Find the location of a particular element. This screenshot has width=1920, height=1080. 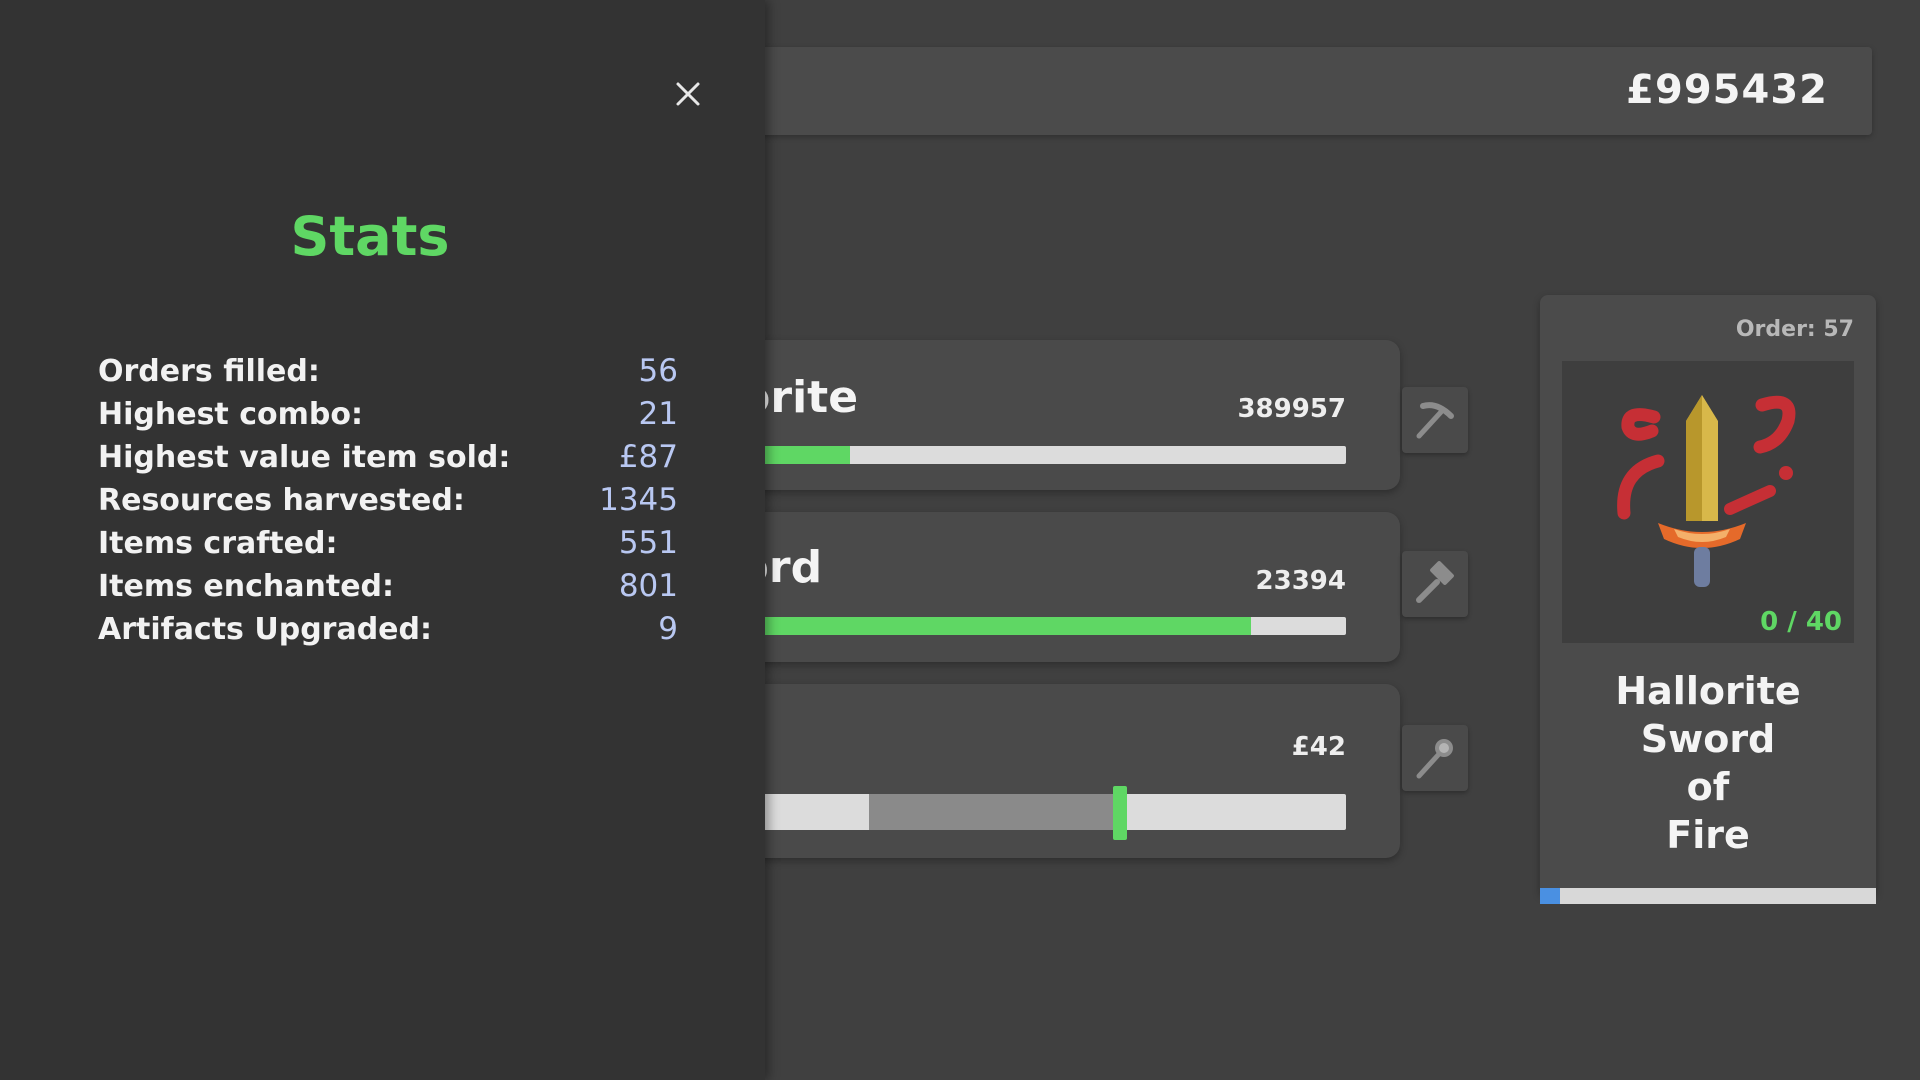

magic-wand-icon is located at coordinates (1434, 759).